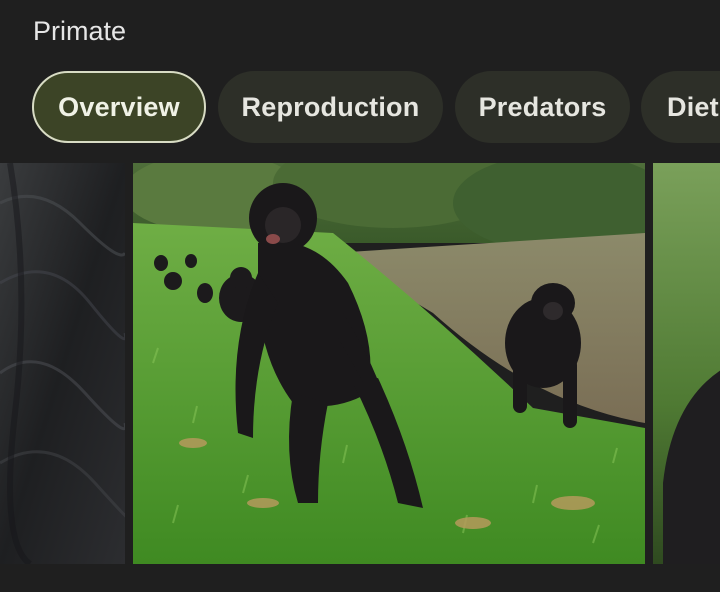  I want to click on entity-subtitle: Primate, so click(80, 31).